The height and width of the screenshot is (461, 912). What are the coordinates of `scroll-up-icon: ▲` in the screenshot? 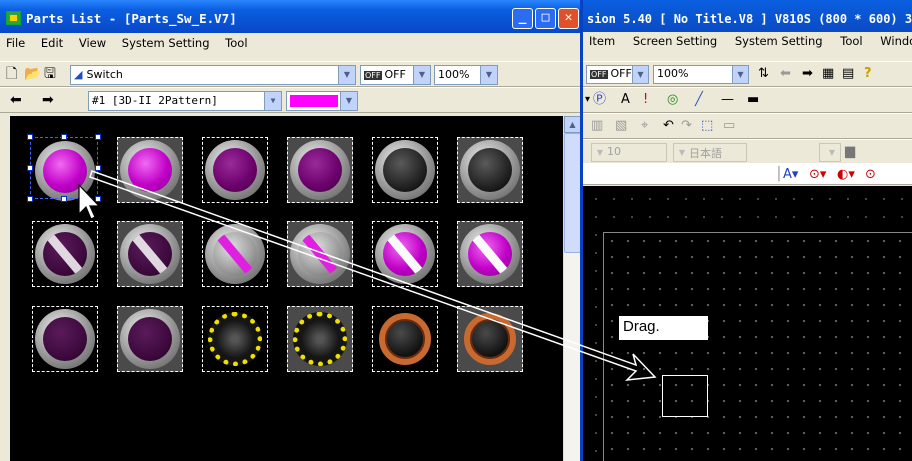 It's located at (572, 124).